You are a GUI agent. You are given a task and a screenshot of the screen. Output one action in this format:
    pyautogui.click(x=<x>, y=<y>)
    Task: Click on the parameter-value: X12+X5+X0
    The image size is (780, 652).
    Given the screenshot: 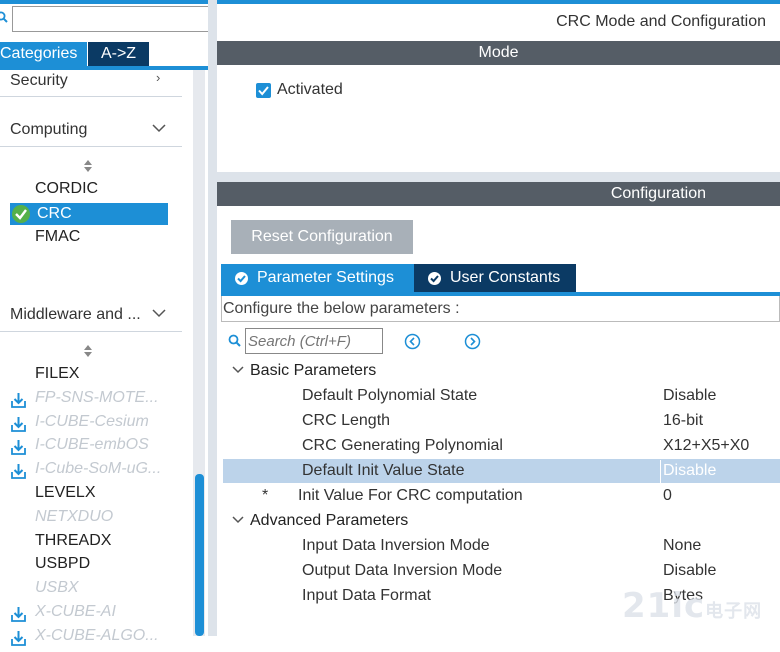 What is the action you would take?
    pyautogui.click(x=706, y=446)
    